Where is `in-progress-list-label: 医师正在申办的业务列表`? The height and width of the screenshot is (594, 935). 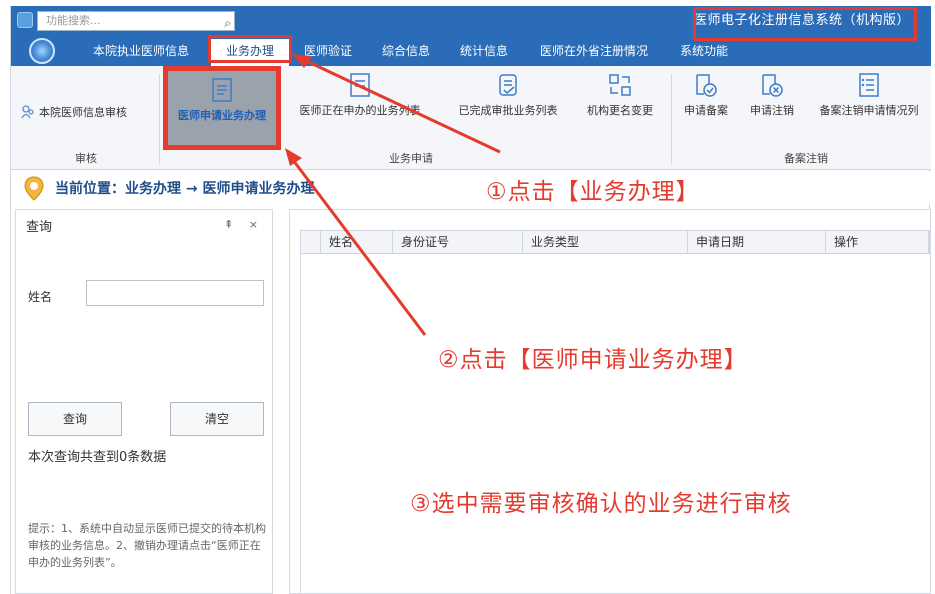 in-progress-list-label: 医师正在申办的业务列表 is located at coordinates (360, 110).